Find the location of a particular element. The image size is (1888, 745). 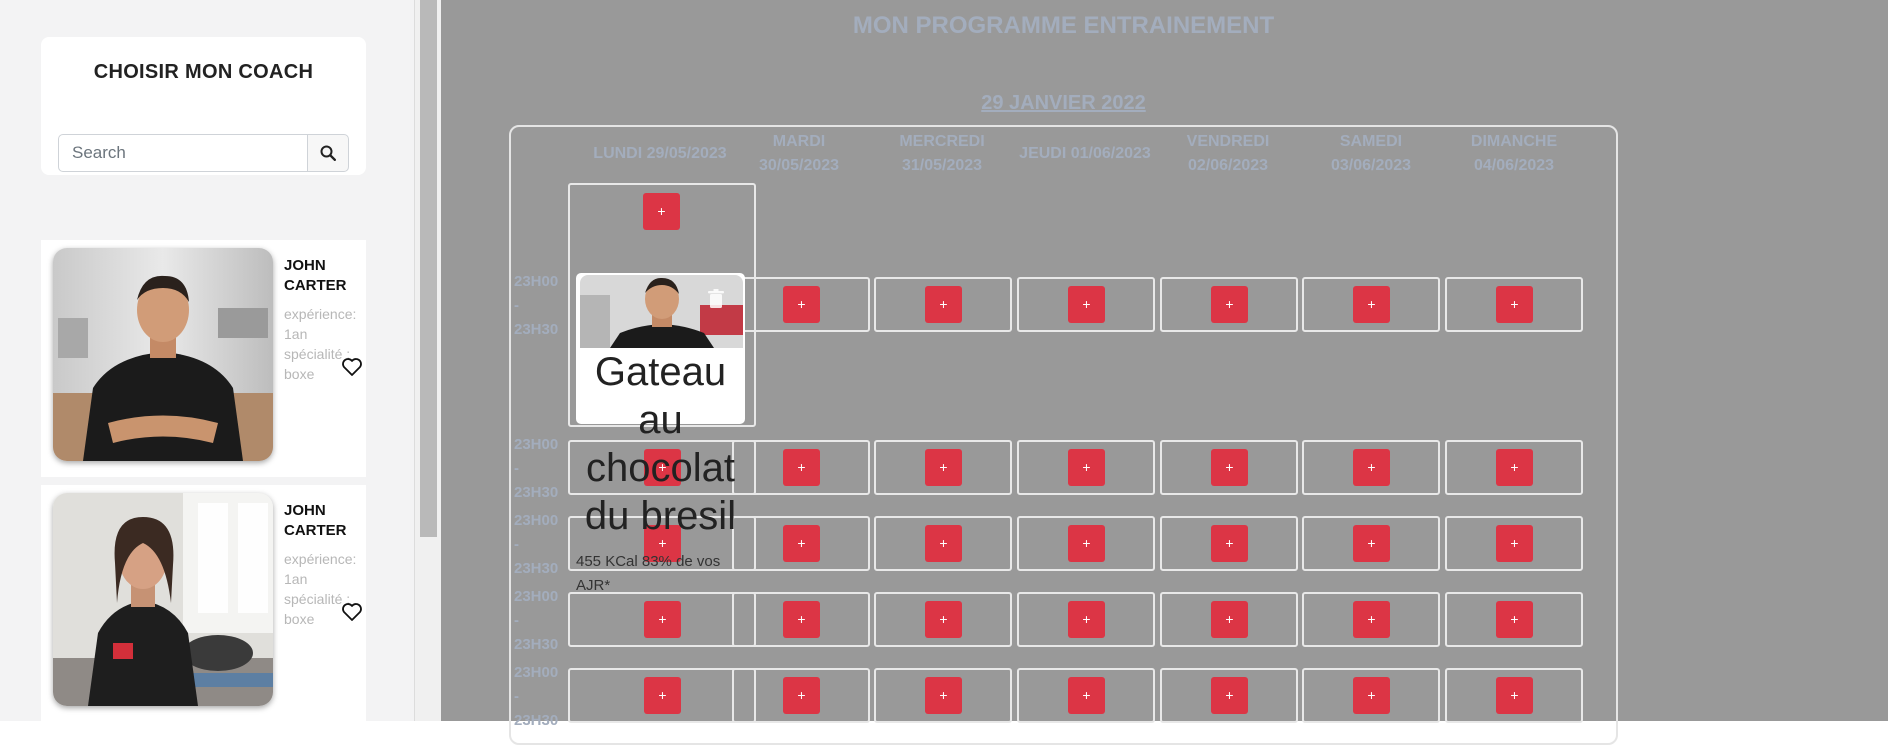

day-header-line1: MARDI is located at coordinates (799, 141).